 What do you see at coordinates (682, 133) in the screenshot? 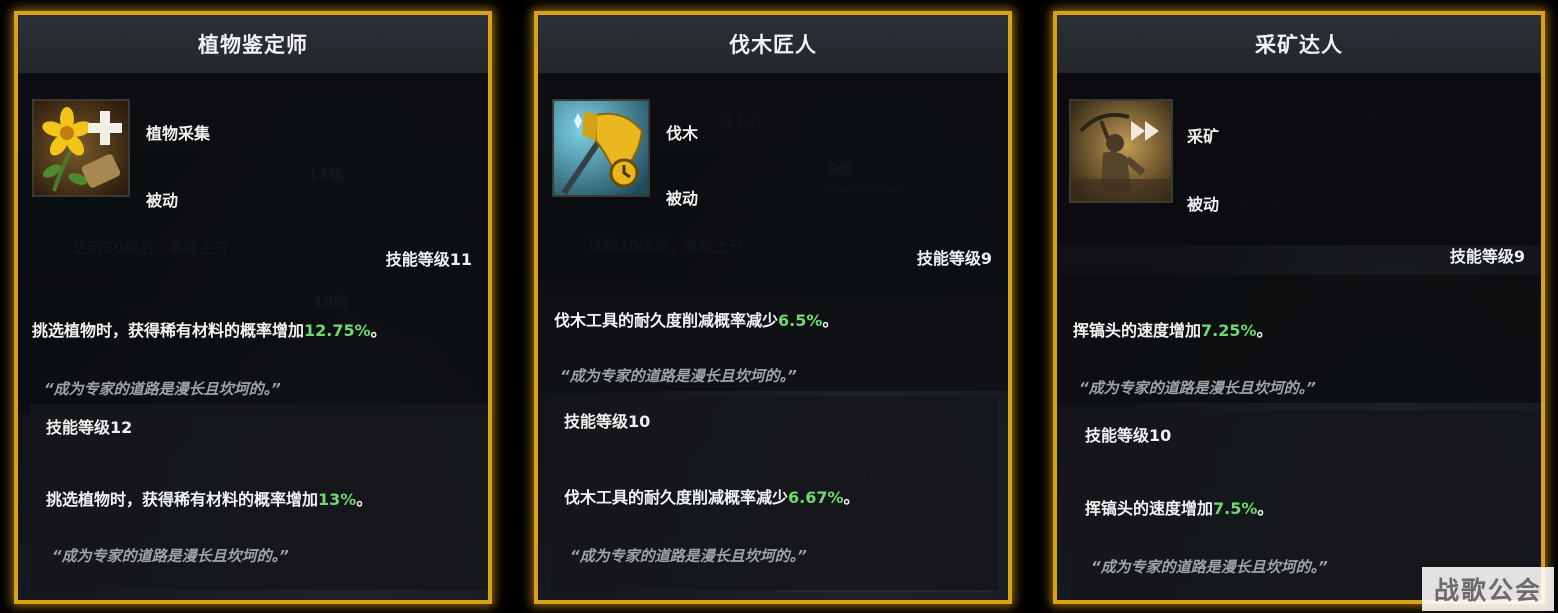
I see `skill-name: 伐木` at bounding box center [682, 133].